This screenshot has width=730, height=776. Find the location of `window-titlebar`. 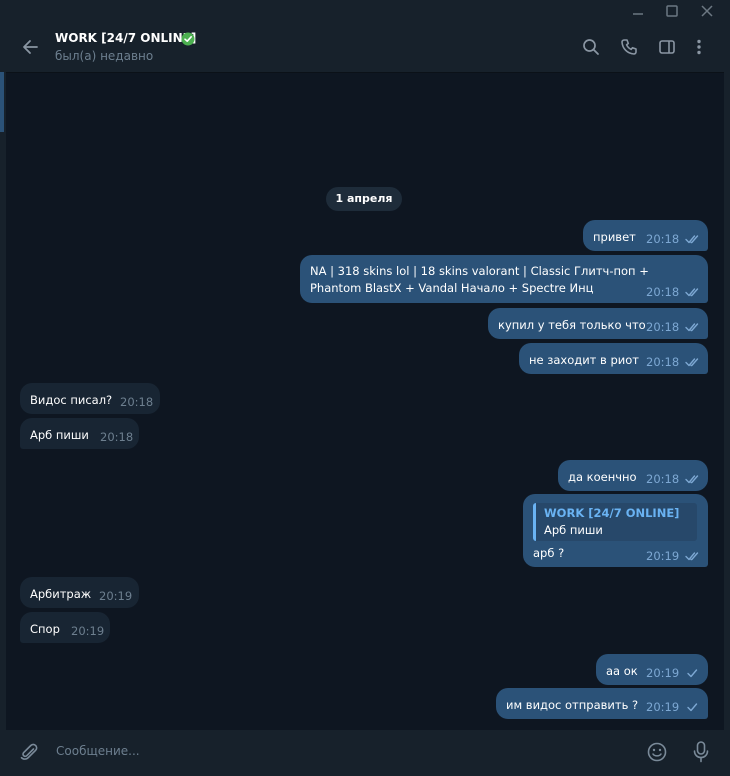

window-titlebar is located at coordinates (365, 11).